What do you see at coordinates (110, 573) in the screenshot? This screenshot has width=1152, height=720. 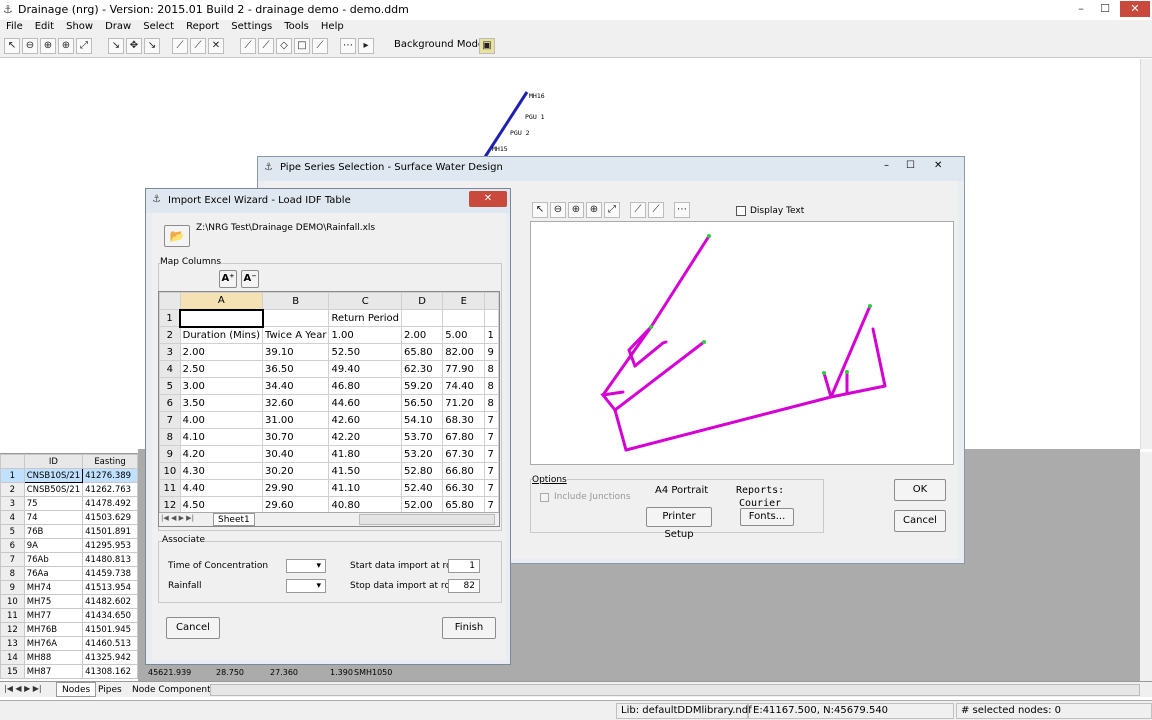 I see `cell-easting: 41459.738` at bounding box center [110, 573].